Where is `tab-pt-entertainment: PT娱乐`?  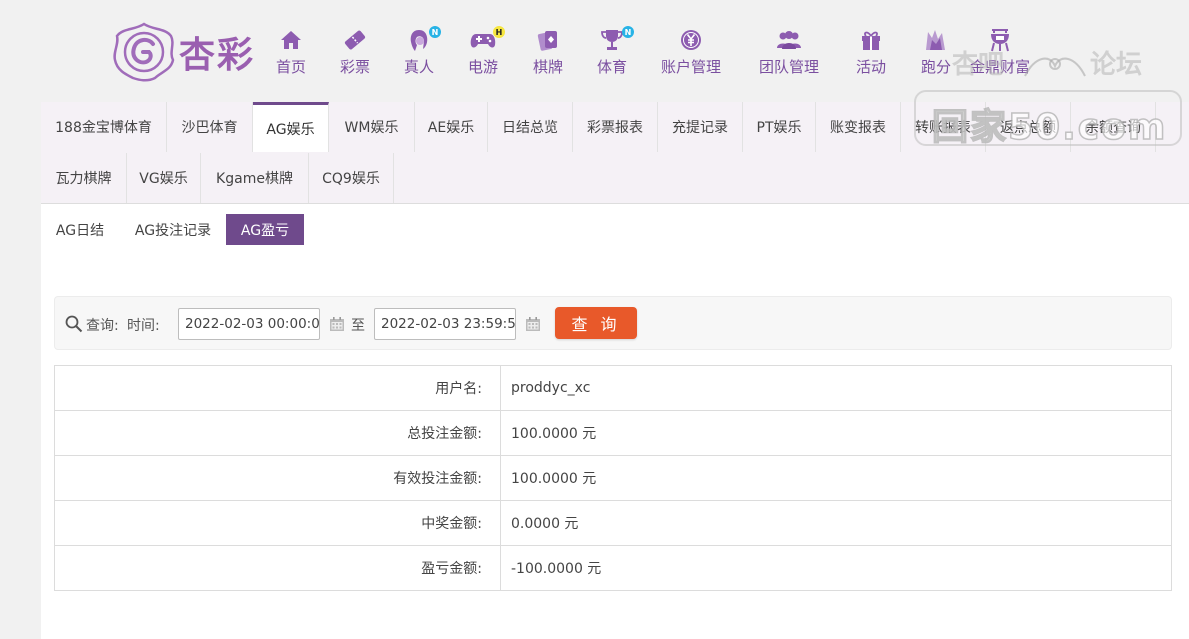 tab-pt-entertainment: PT娱乐 is located at coordinates (779, 127).